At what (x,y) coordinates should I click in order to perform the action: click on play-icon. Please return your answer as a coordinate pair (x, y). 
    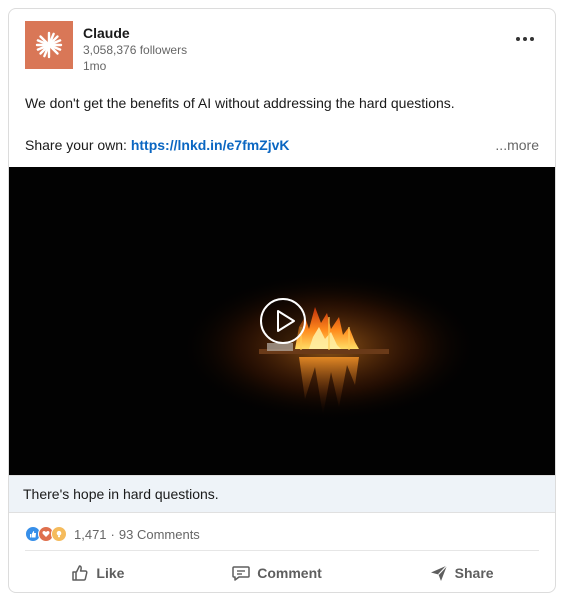
    Looking at the image, I should click on (283, 321).